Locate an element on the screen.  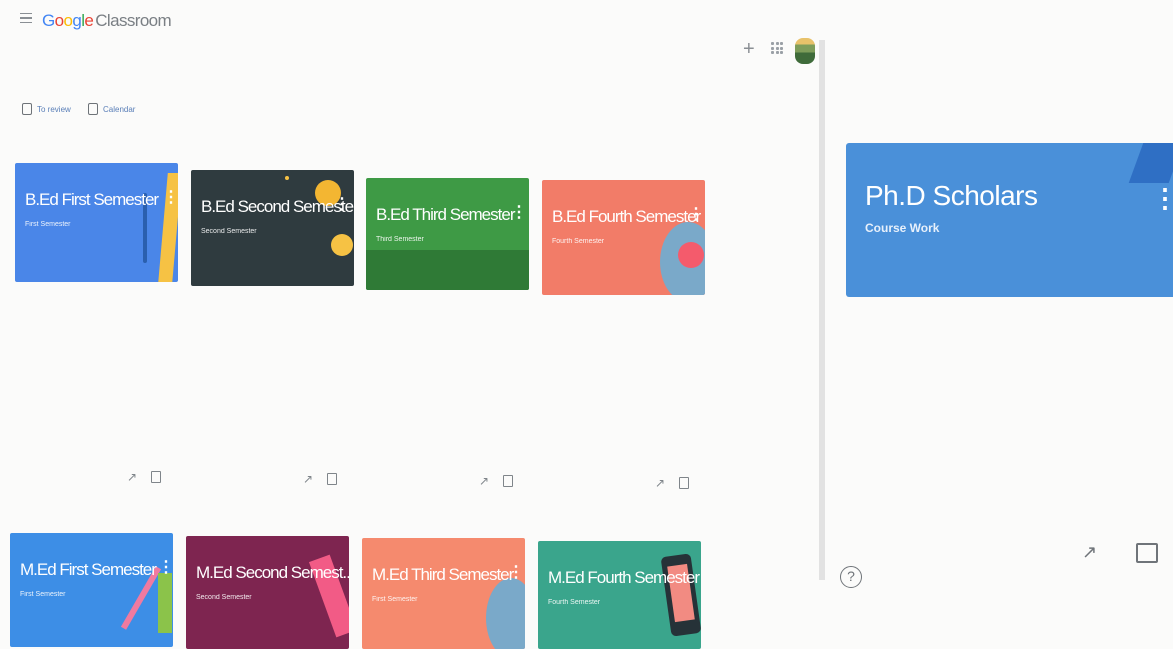
calendar-link: Calendar is located at coordinates (111, 109).